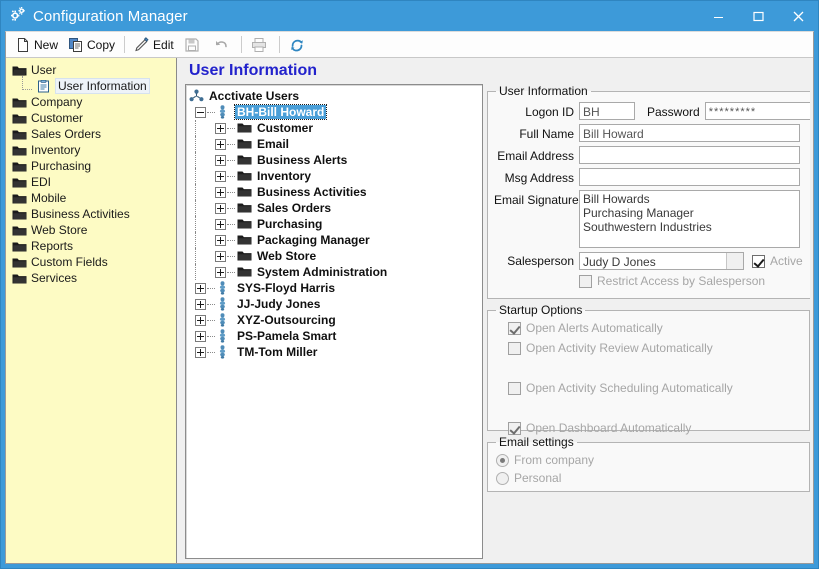 The width and height of the screenshot is (819, 569). I want to click on tree-node-business-alerts: Business Alerts, so click(335, 160).